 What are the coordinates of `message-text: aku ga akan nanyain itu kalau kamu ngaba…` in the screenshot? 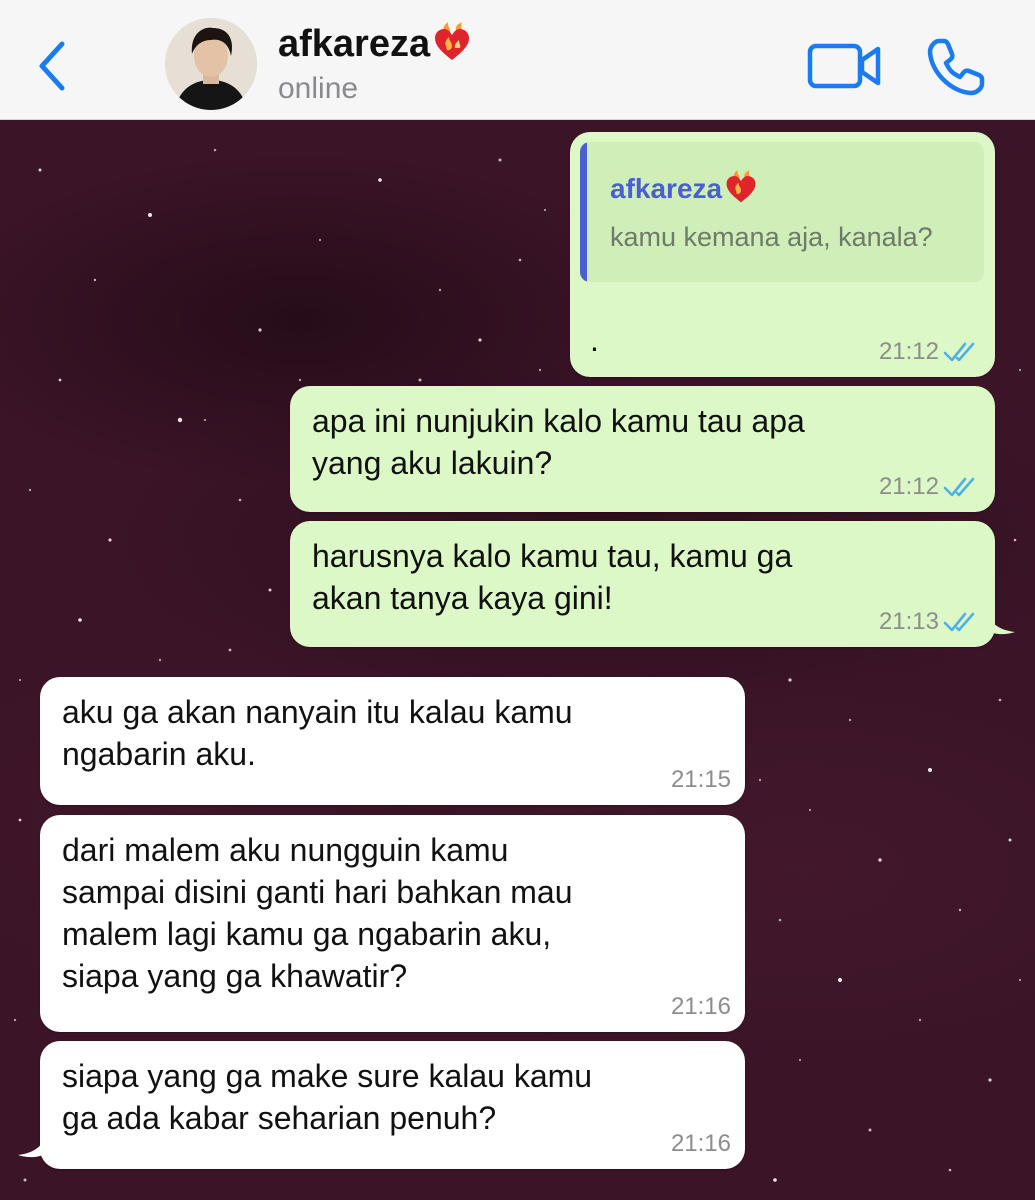 It's located at (317, 733).